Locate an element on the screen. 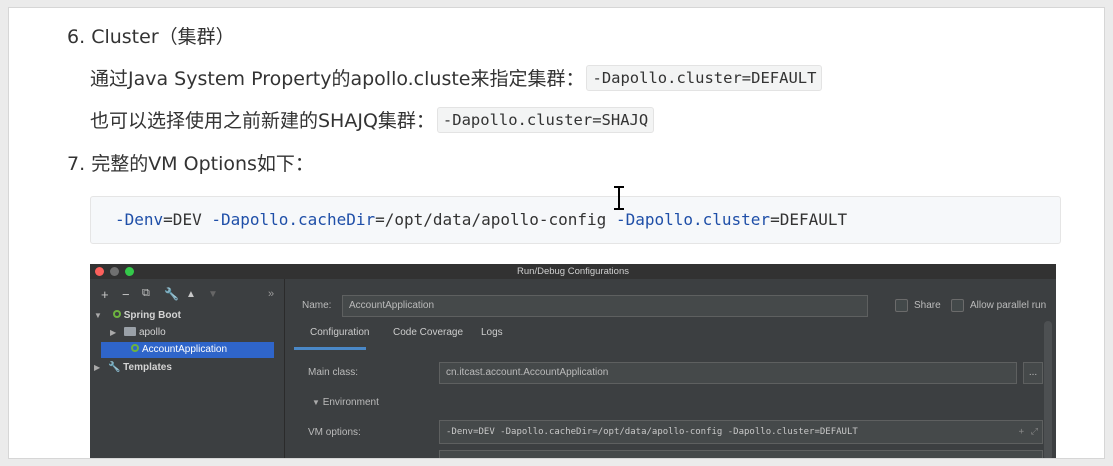  scrollbar is located at coordinates (1048, 389).